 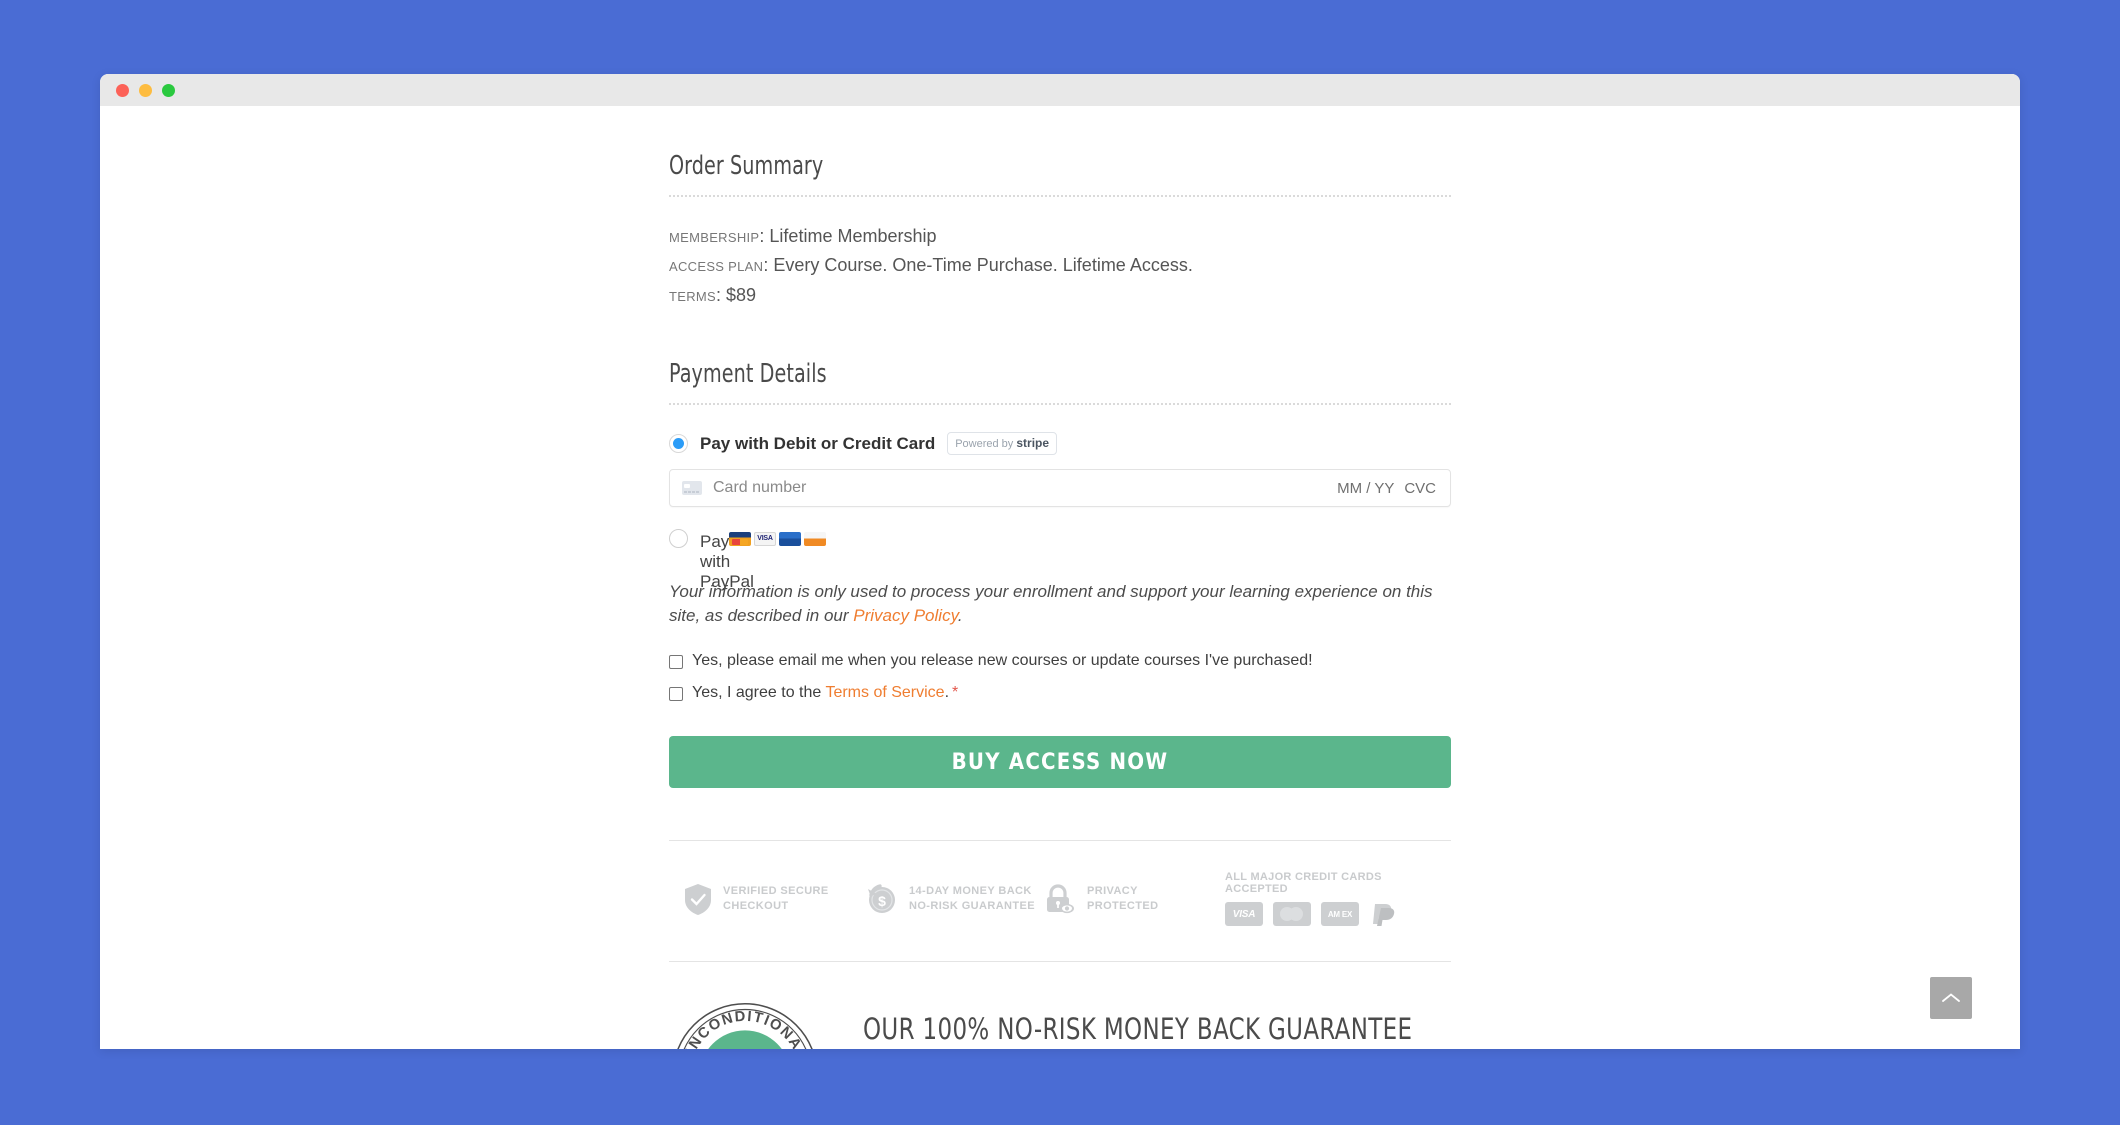 What do you see at coordinates (714, 237) in the screenshot?
I see `summary-label-membership: MEMBERSHIP` at bounding box center [714, 237].